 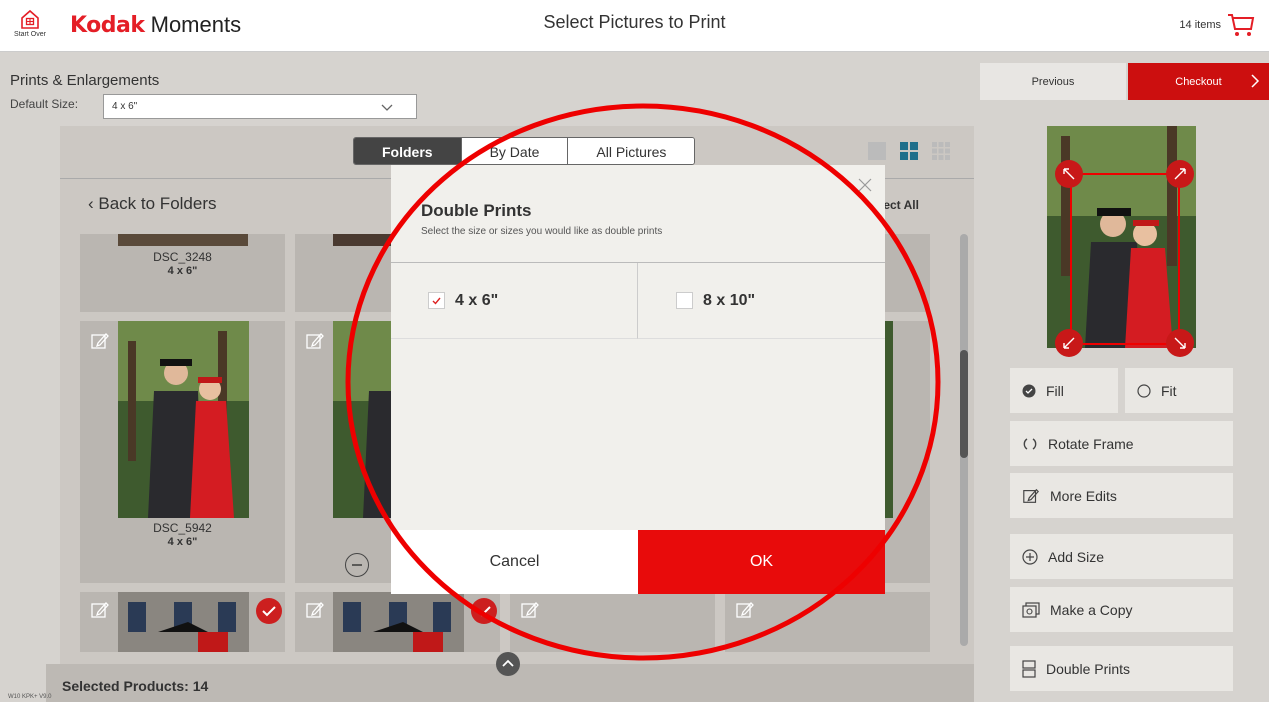 I want to click on ok-button: OK, so click(x=761, y=562).